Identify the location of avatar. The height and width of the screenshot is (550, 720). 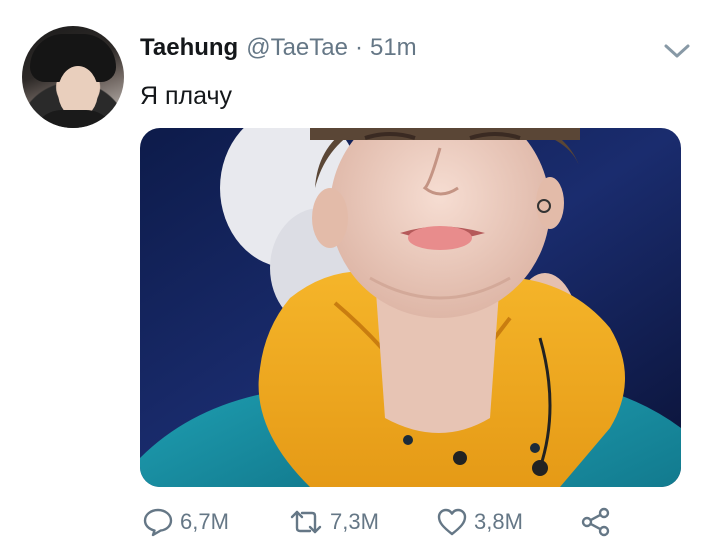
(73, 77).